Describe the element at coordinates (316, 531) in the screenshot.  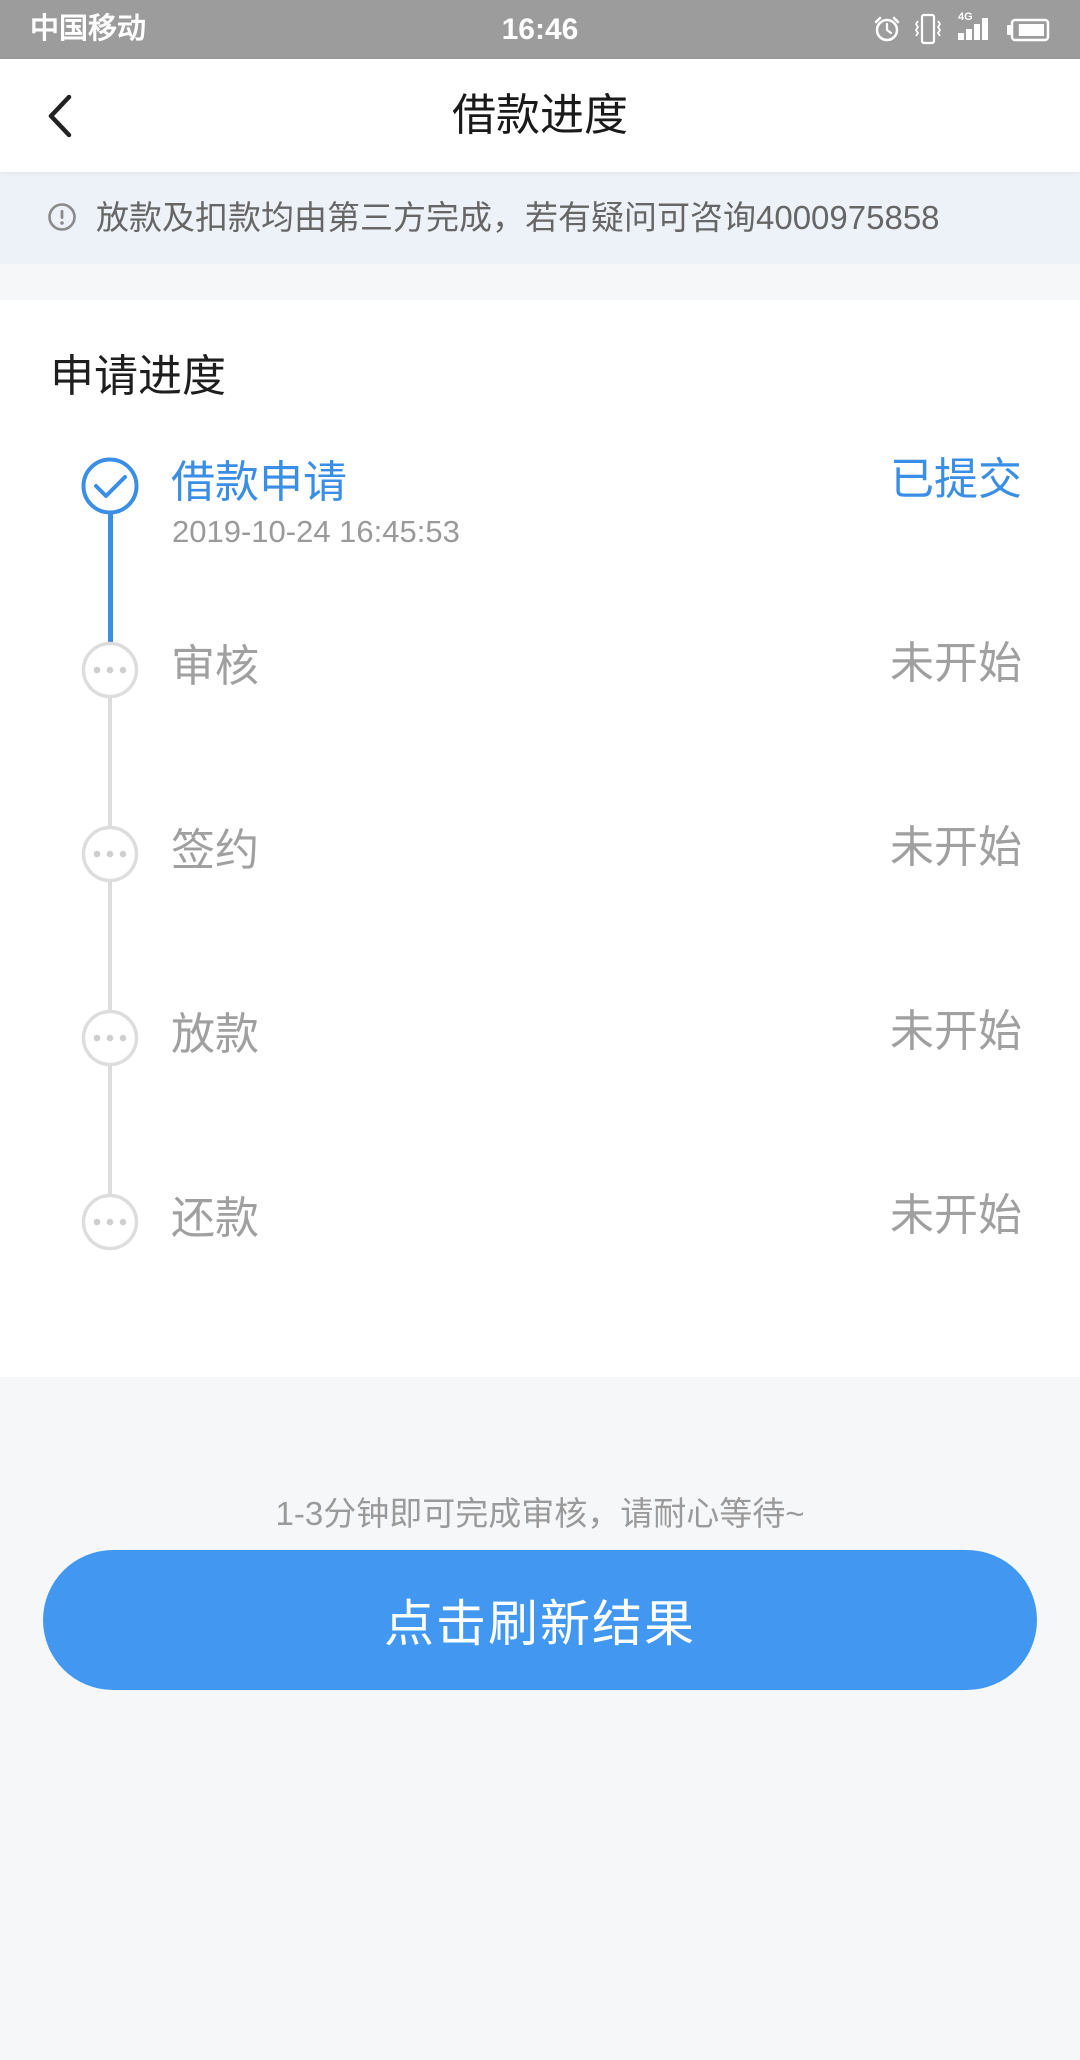
I see `step-timestamp: 2019-10-24 16:45:53` at that location.